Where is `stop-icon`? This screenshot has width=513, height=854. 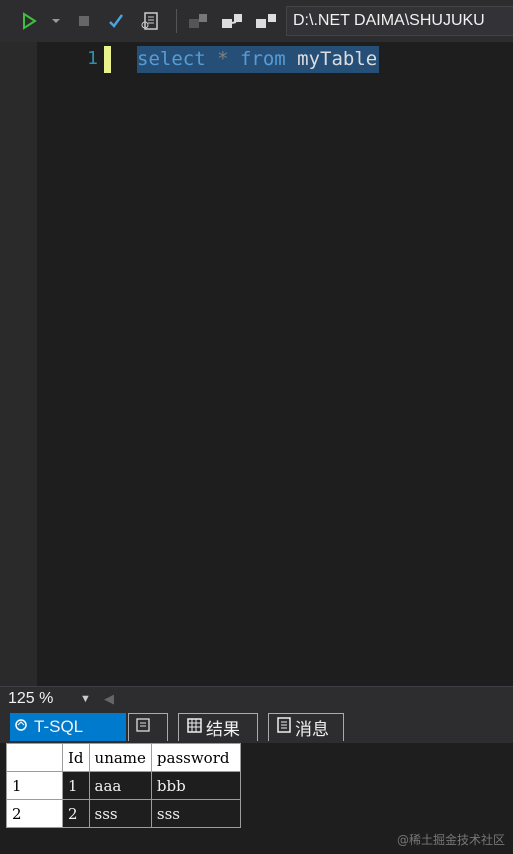
stop-icon is located at coordinates (84, 21).